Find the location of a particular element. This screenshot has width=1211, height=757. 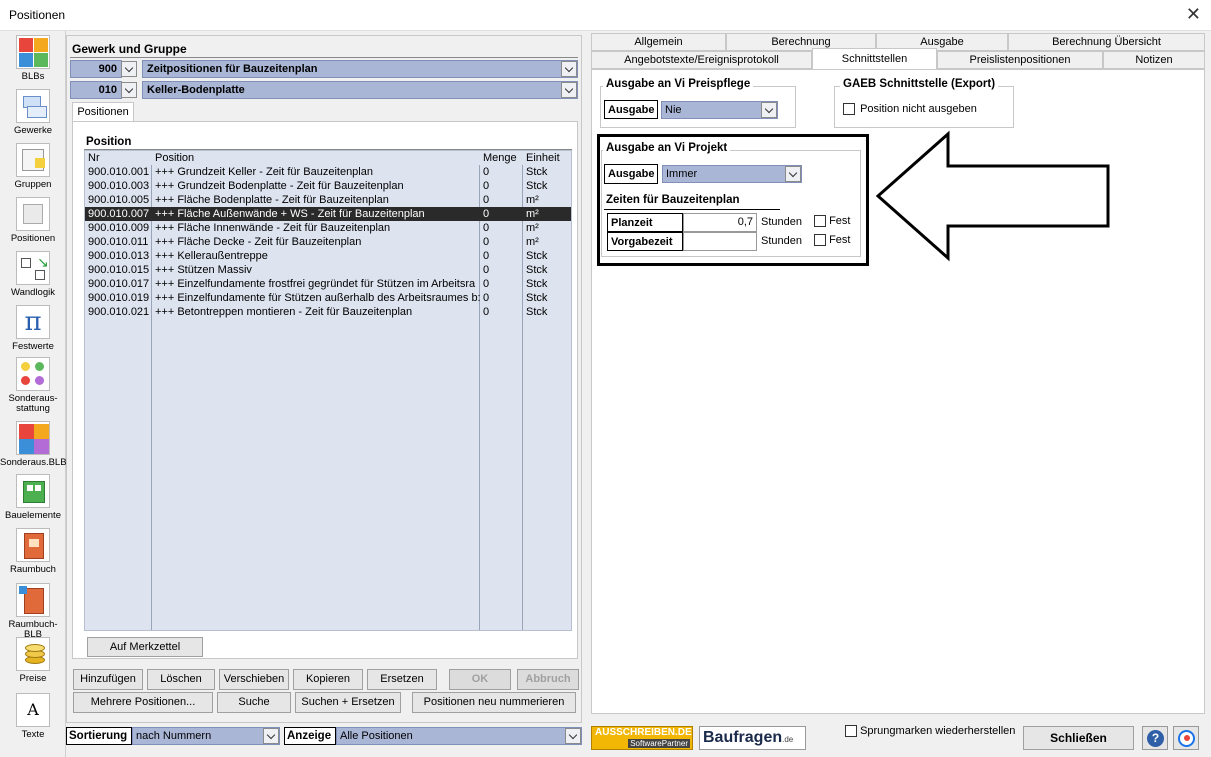

toolbar-festwerte: π Festwerte is located at coordinates (33, 328).